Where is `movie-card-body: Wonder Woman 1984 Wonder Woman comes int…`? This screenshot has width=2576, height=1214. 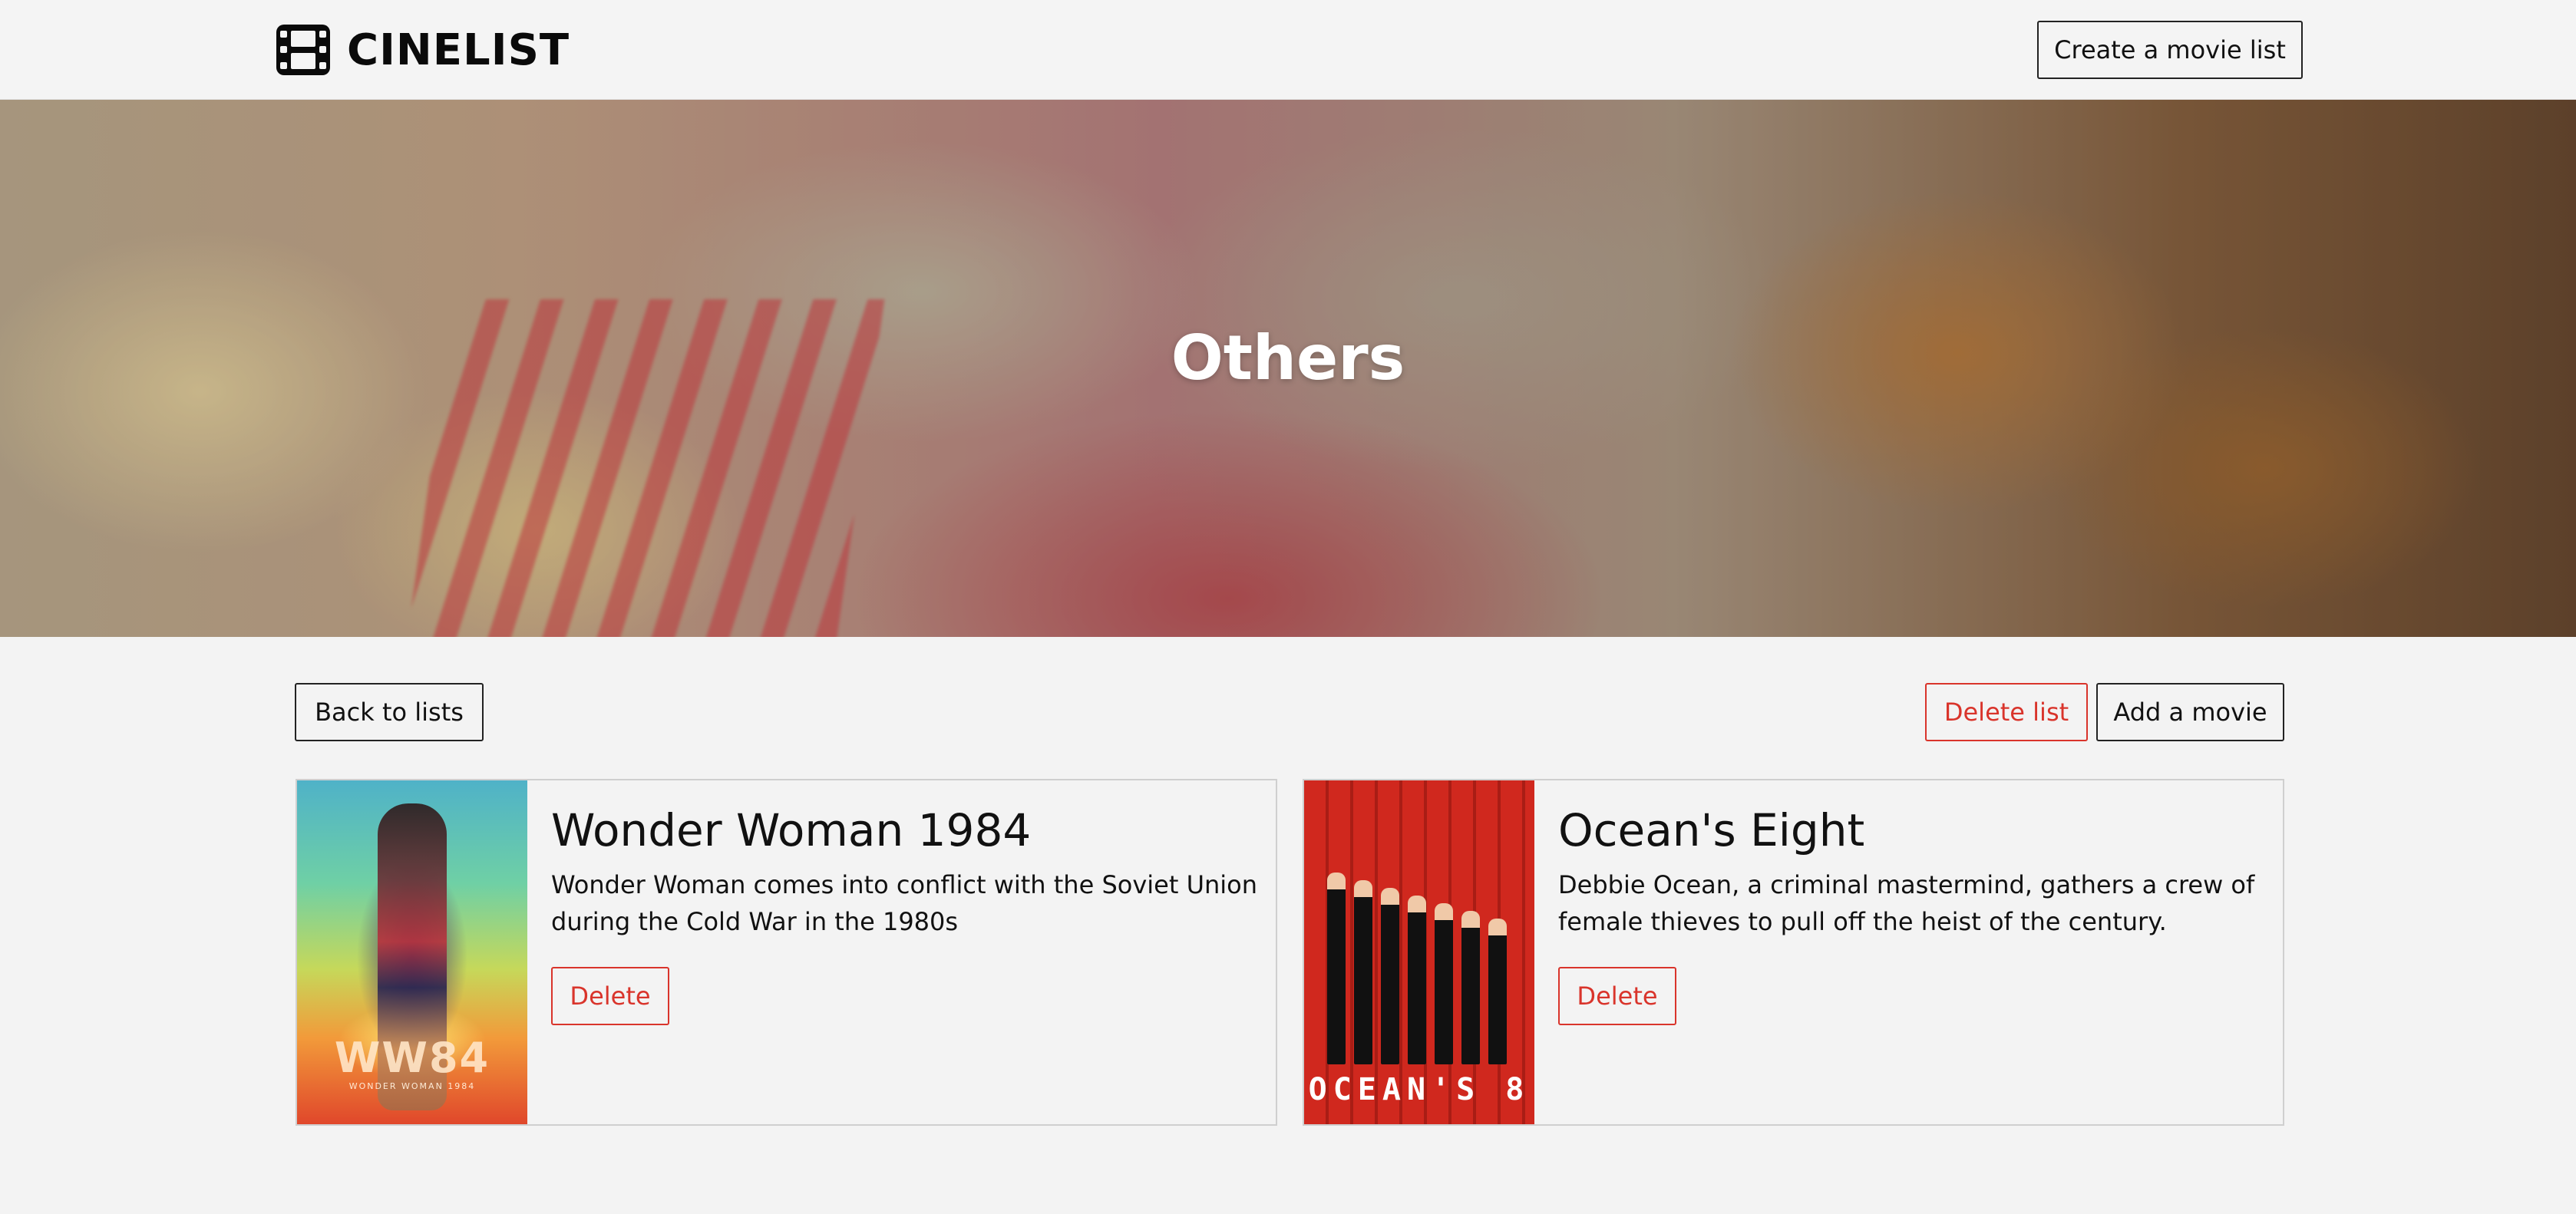
movie-card-body: Wonder Woman 1984 Wonder Woman comes int… is located at coordinates (904, 871).